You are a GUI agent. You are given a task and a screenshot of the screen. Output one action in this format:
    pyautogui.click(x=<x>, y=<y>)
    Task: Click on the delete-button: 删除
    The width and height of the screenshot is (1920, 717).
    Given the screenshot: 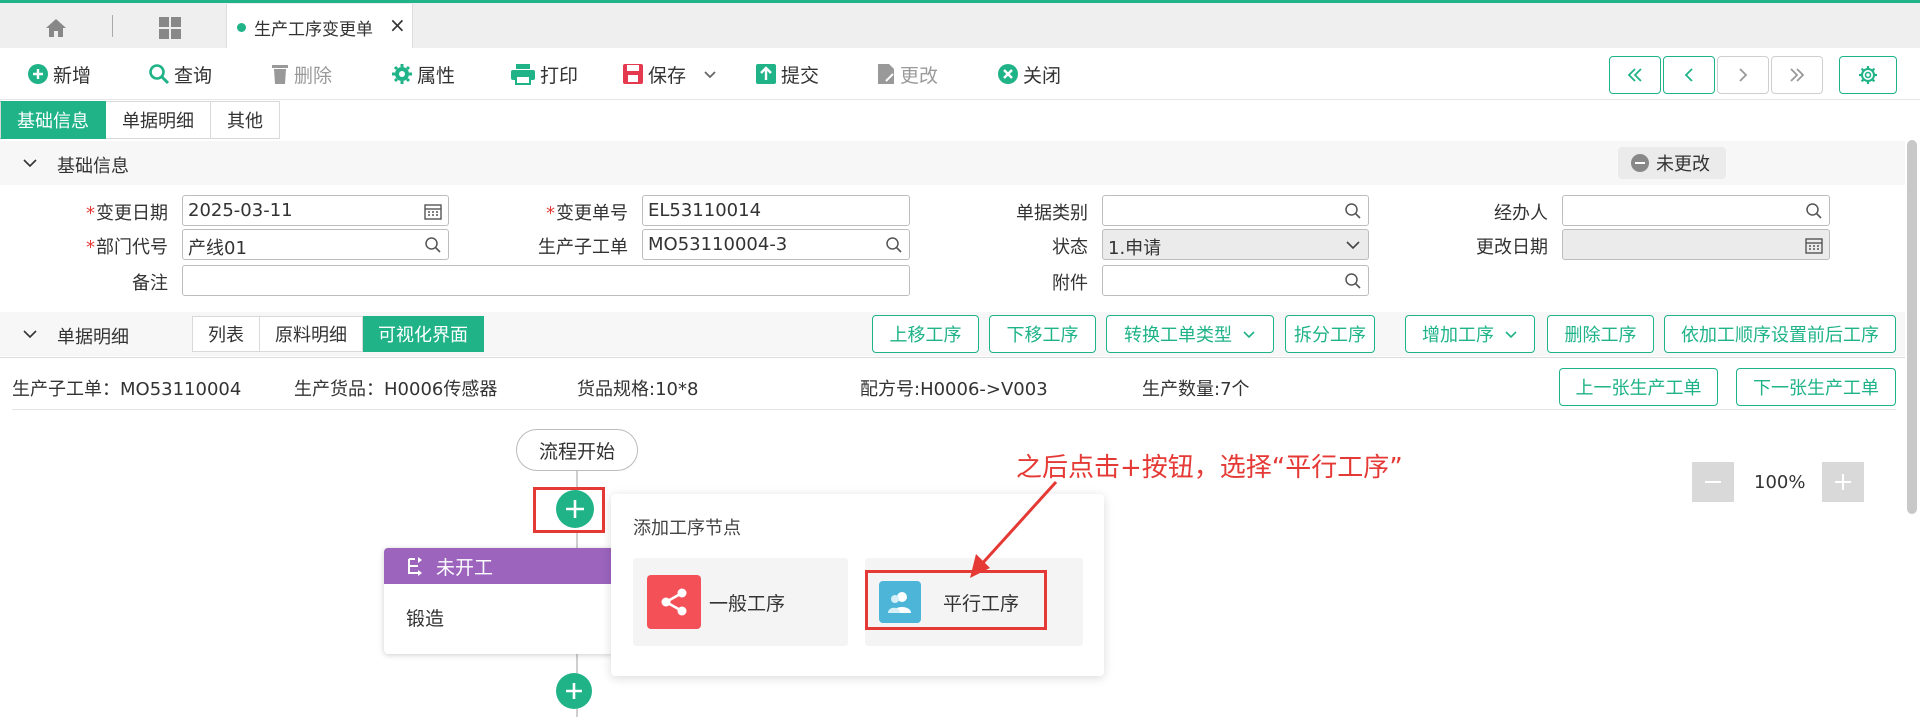 What is the action you would take?
    pyautogui.click(x=301, y=74)
    